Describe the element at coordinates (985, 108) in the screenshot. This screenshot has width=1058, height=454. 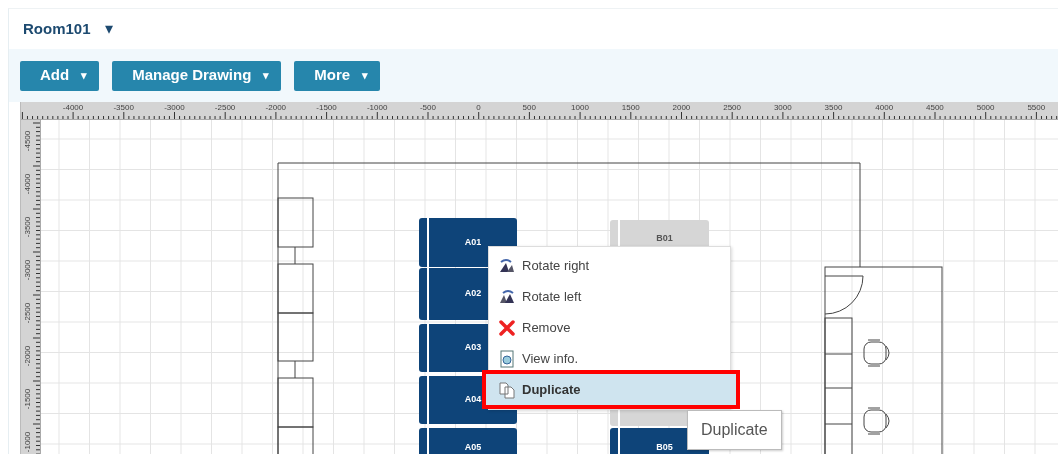
I see `ruler-label: 5000` at that location.